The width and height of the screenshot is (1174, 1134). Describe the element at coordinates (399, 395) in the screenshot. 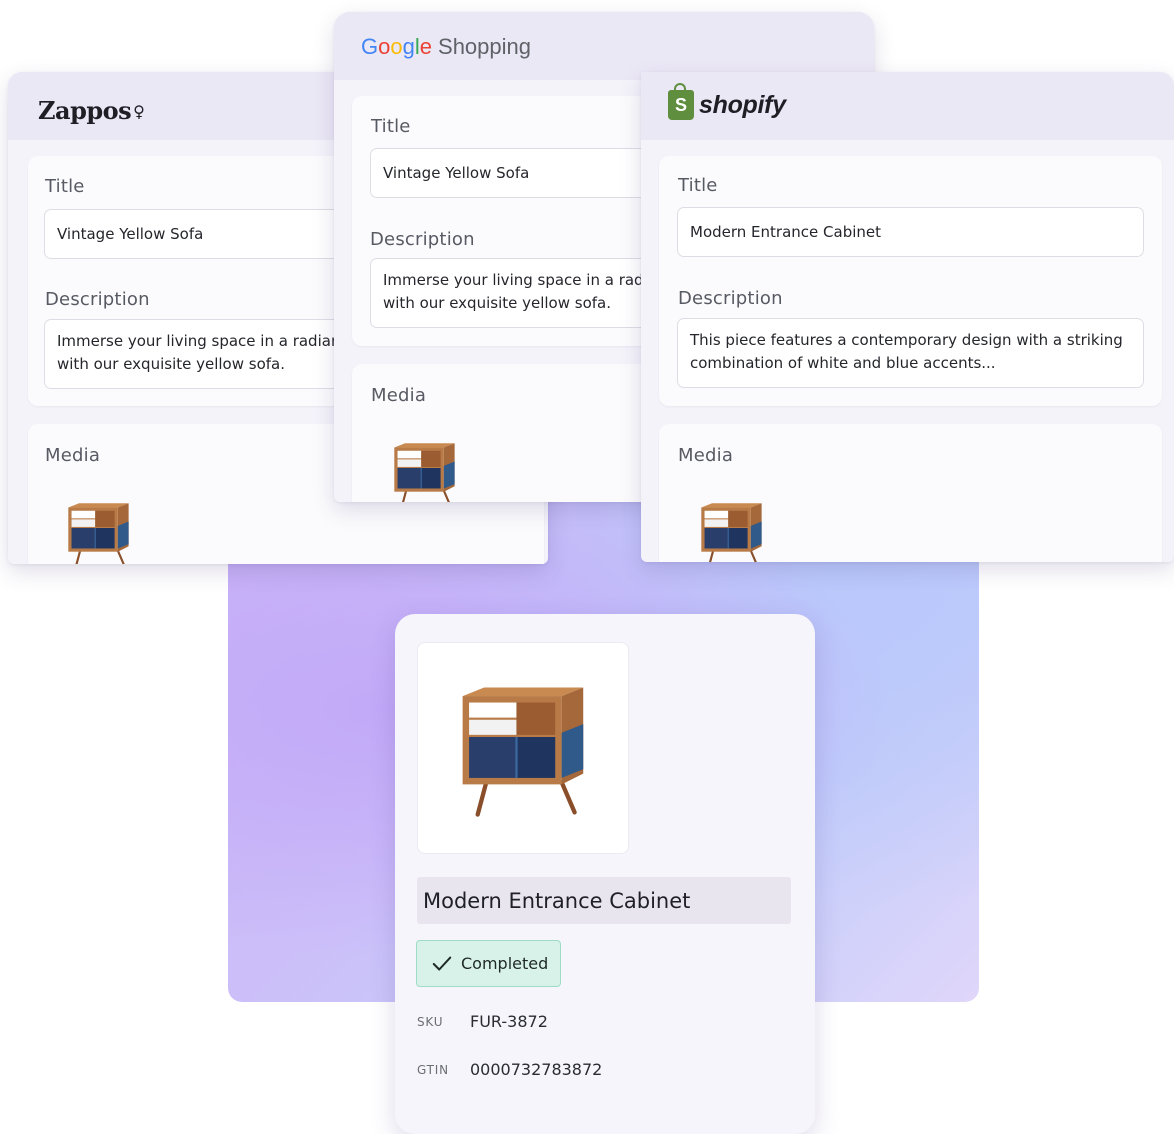

I see `google-media-label: Media` at that location.